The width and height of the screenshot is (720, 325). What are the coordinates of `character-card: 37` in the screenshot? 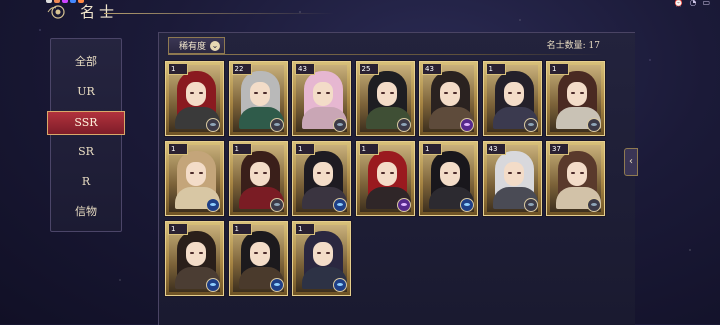 It's located at (575, 178).